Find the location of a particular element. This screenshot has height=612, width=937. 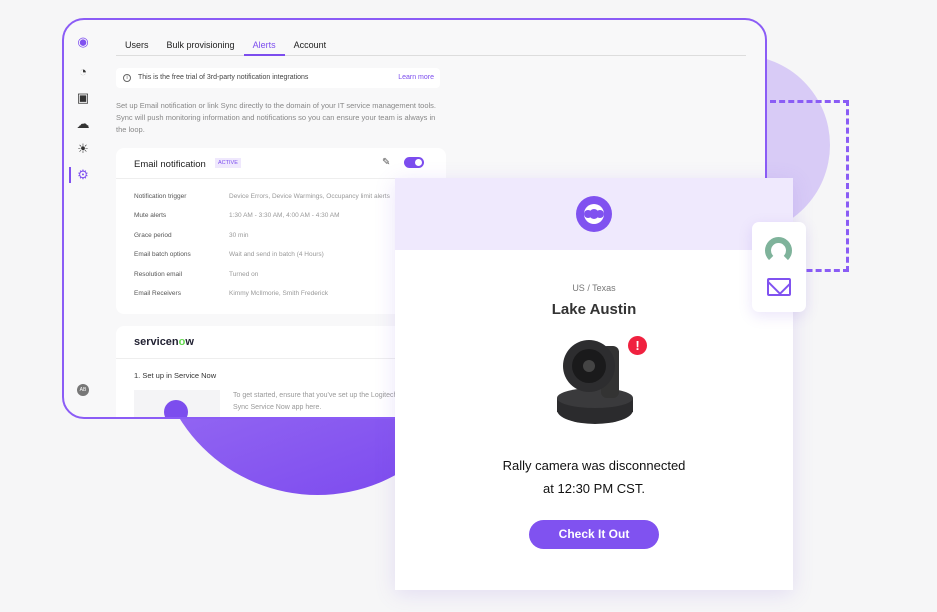

check-it-out-button: Check It Out is located at coordinates (594, 534).